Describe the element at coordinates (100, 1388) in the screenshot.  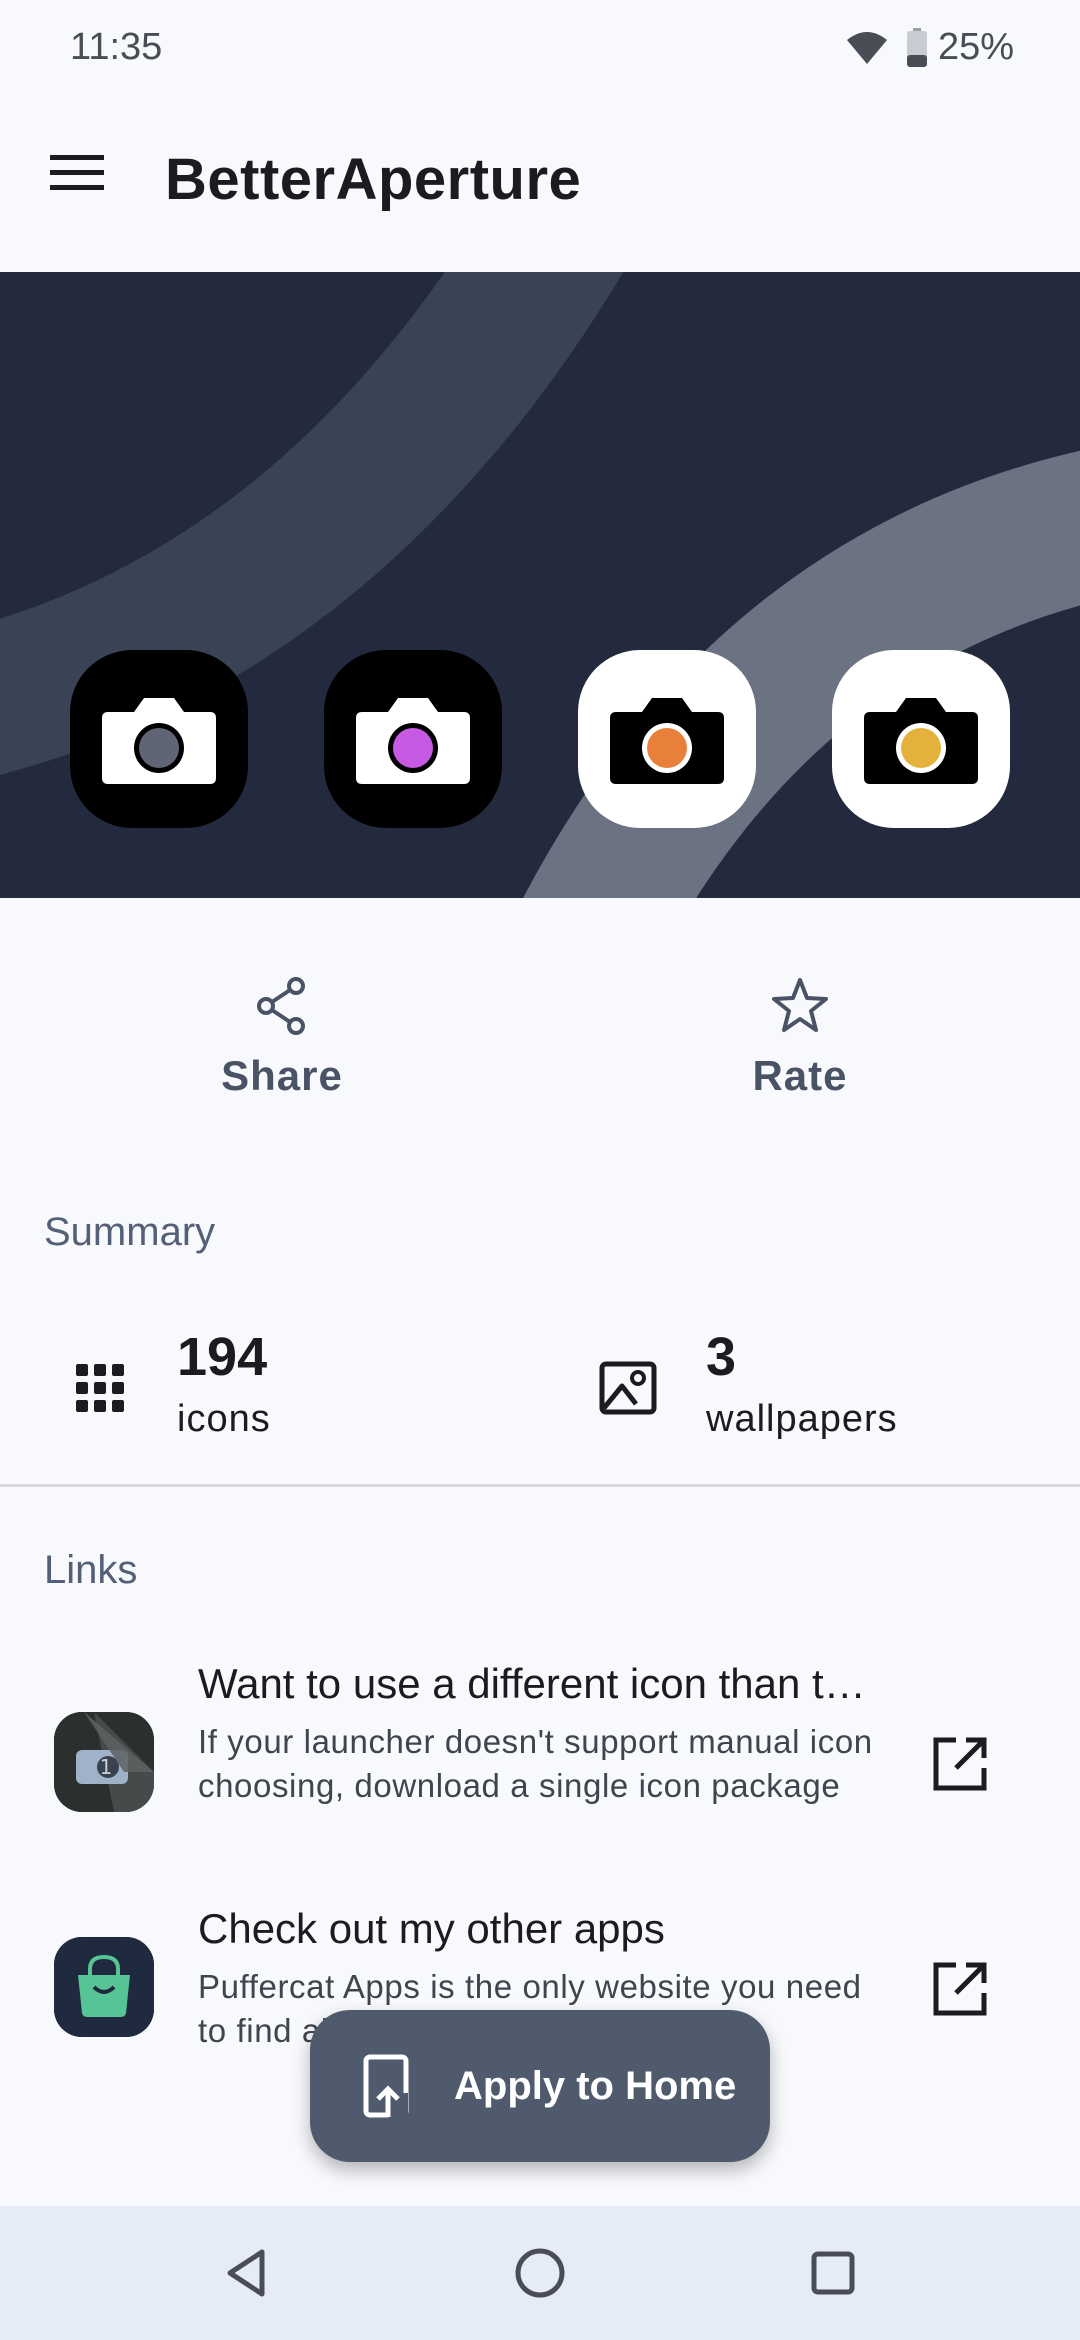
I see `apps-grid-icon` at that location.